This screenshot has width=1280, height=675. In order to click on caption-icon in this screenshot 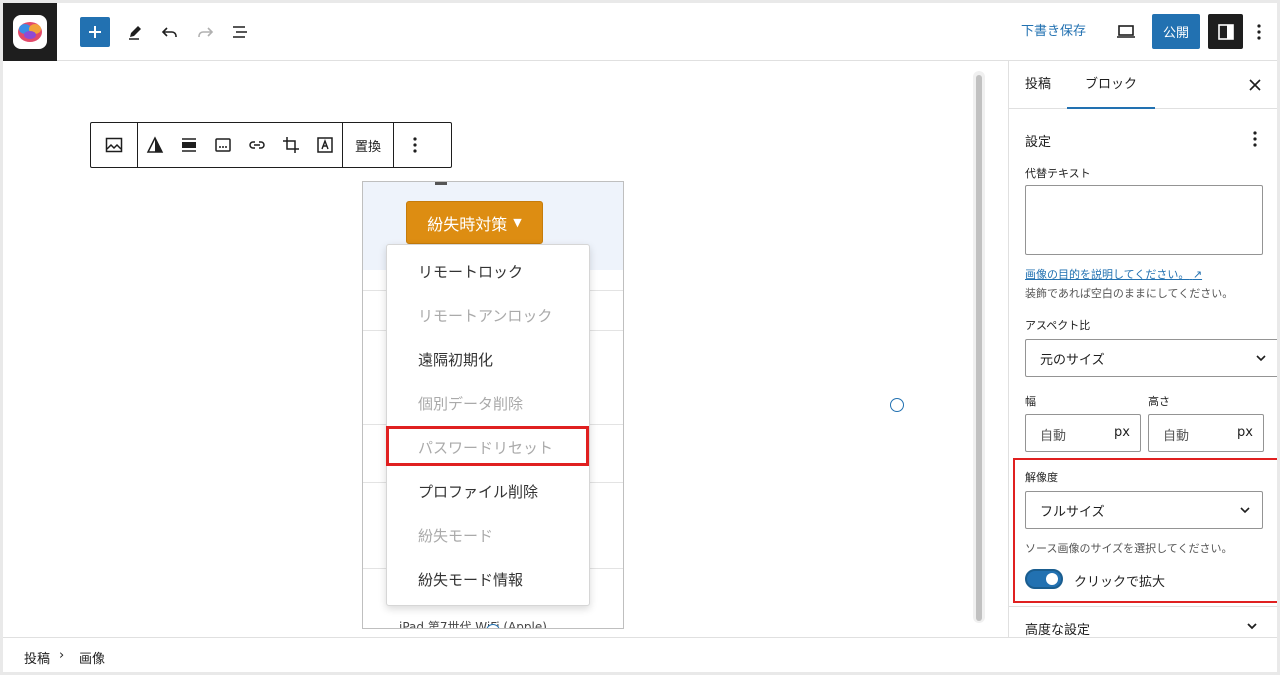, I will do `click(223, 145)`.